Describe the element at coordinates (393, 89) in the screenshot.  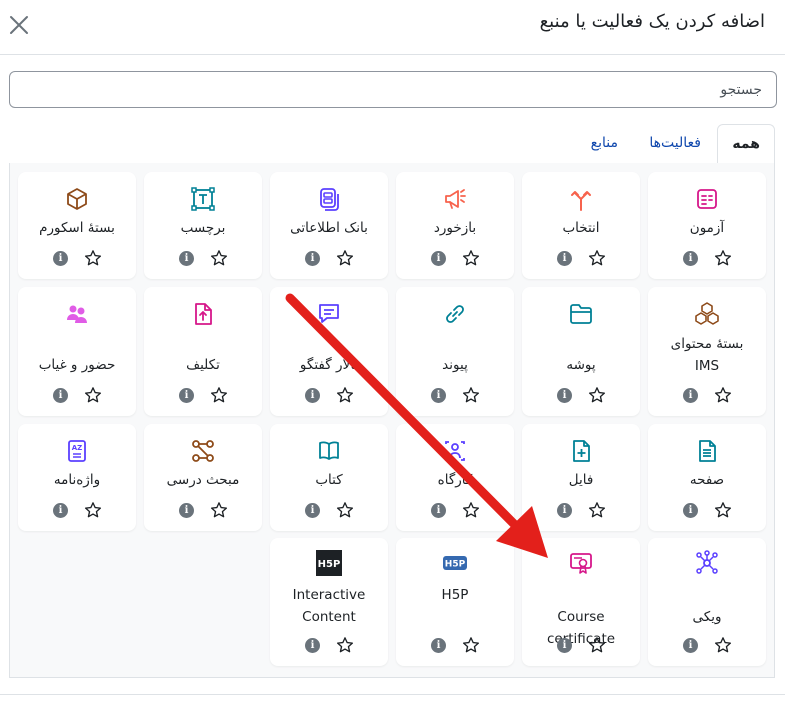
I see `search-input` at that location.